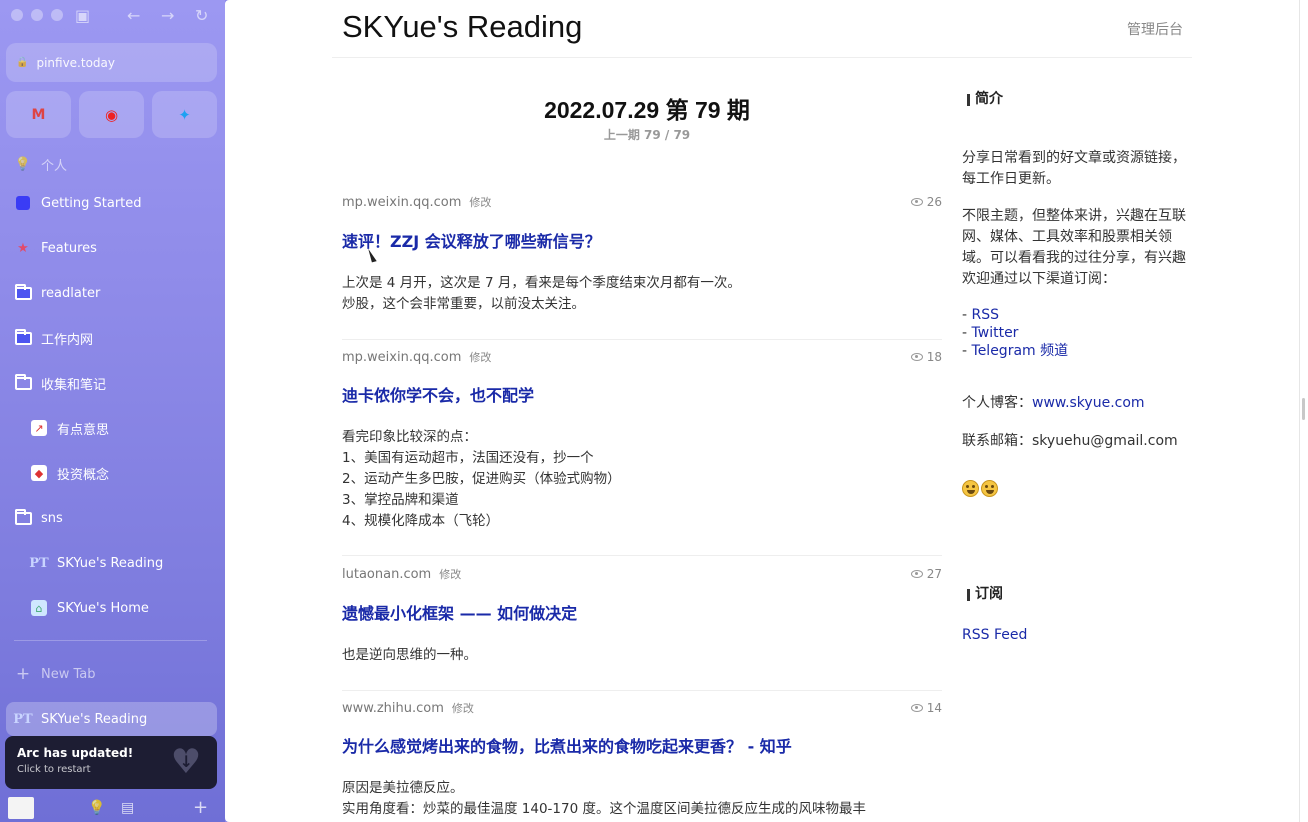 The height and width of the screenshot is (822, 1308). I want to click on view-count: 27, so click(926, 574).